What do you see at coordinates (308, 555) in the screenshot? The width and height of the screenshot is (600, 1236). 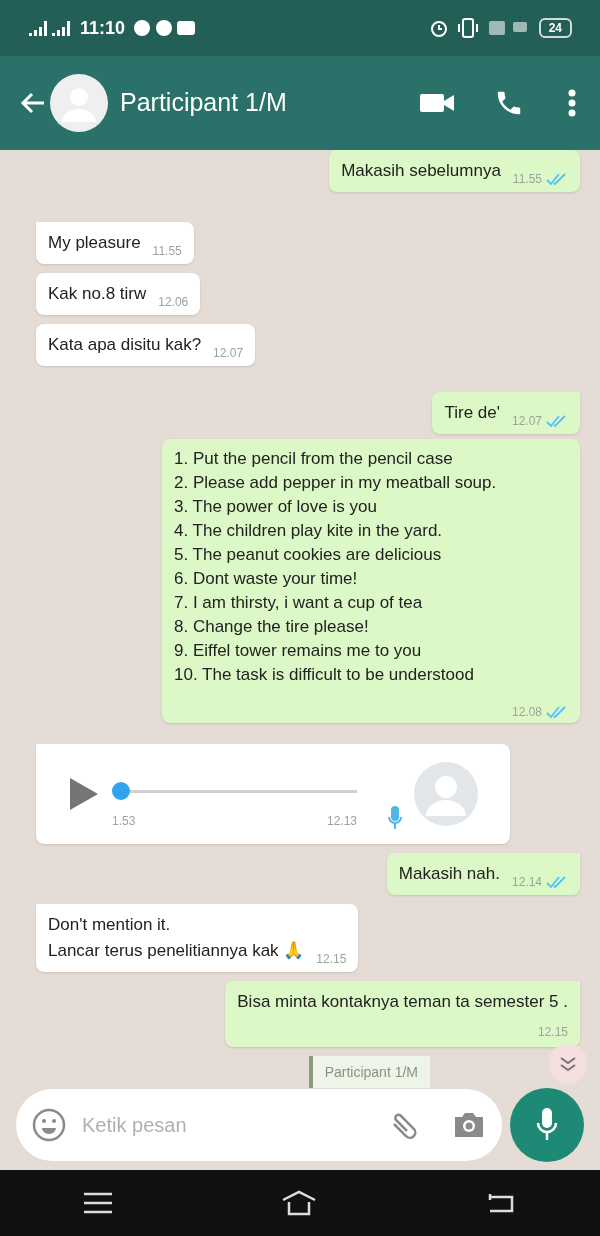 I see `list-line: 5. The peanut cookies are delicious` at bounding box center [308, 555].